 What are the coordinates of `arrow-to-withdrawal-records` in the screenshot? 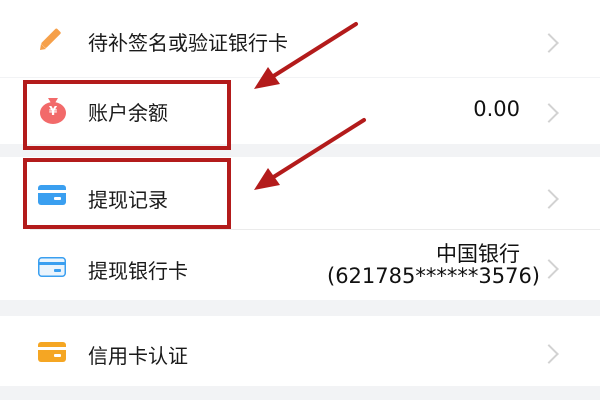 It's located at (310, 154).